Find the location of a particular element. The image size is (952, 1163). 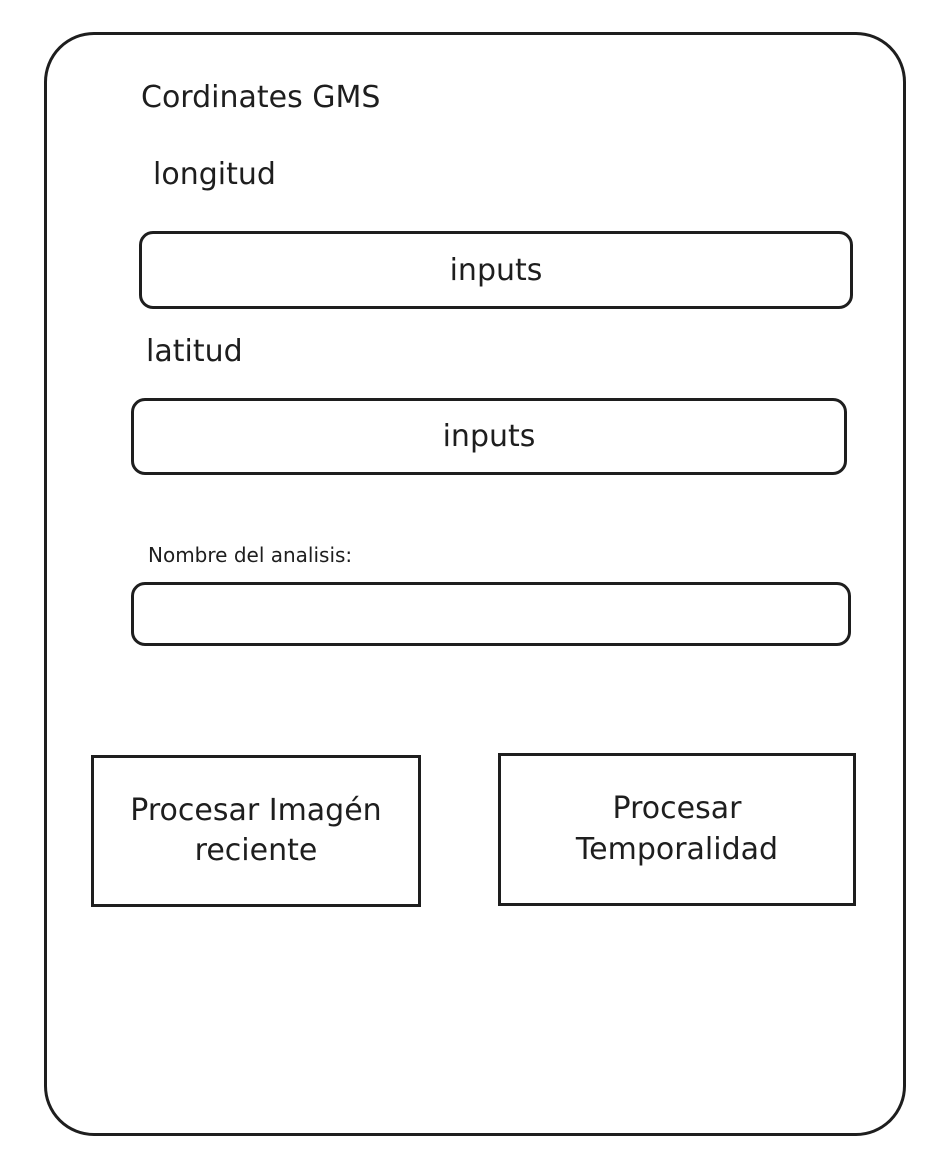

latitude-label: latitud is located at coordinates (194, 351).